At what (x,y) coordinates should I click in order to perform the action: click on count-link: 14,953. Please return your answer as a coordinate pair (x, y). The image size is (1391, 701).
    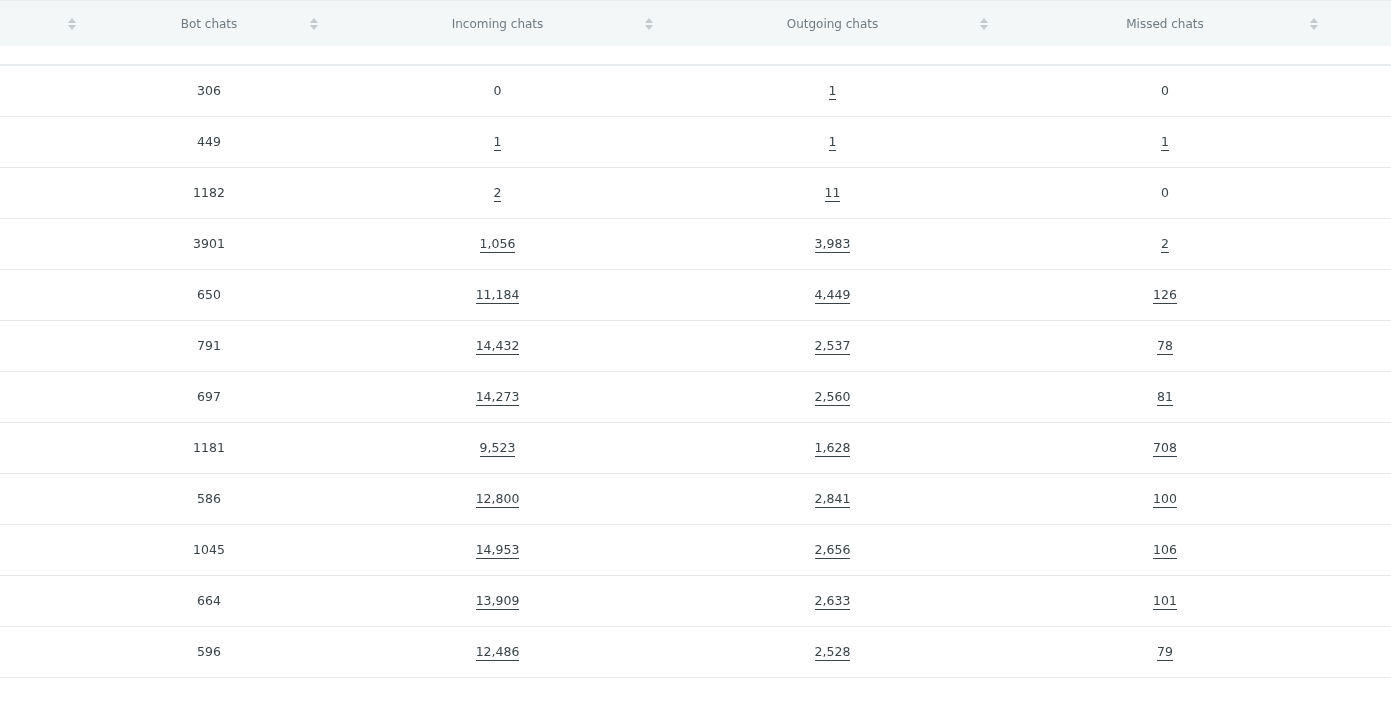
    Looking at the image, I should click on (497, 550).